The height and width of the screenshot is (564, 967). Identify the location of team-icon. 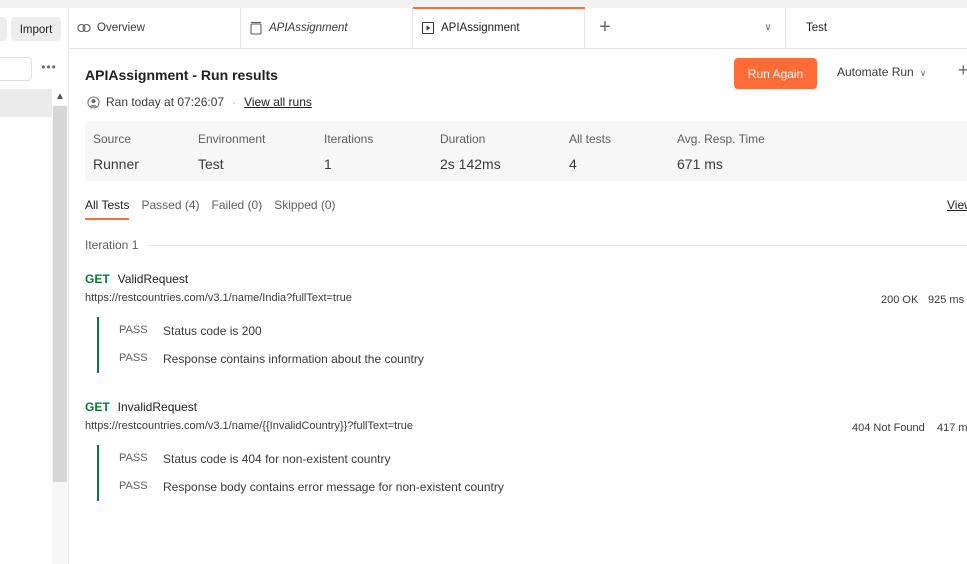
(84, 28).